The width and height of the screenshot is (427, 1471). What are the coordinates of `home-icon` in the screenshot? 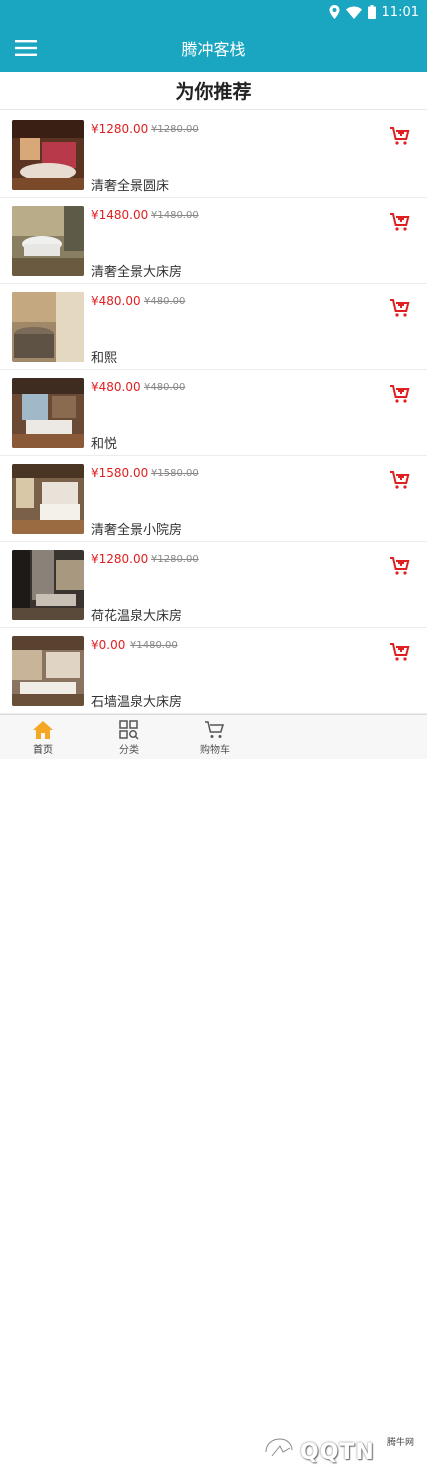 It's located at (43, 730).